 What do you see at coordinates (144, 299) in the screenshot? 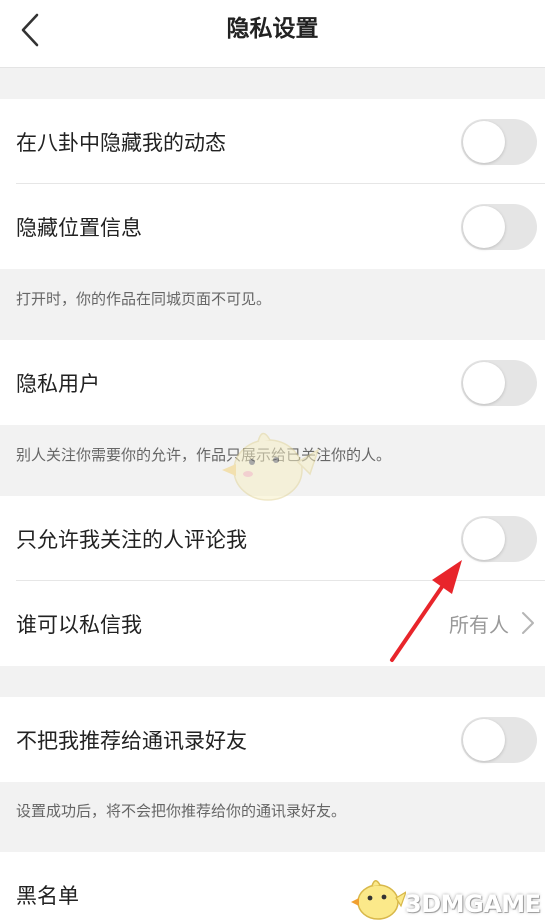
I see `hint-hide-location: 打开时，你的作品在同城页面不可见。` at bounding box center [144, 299].